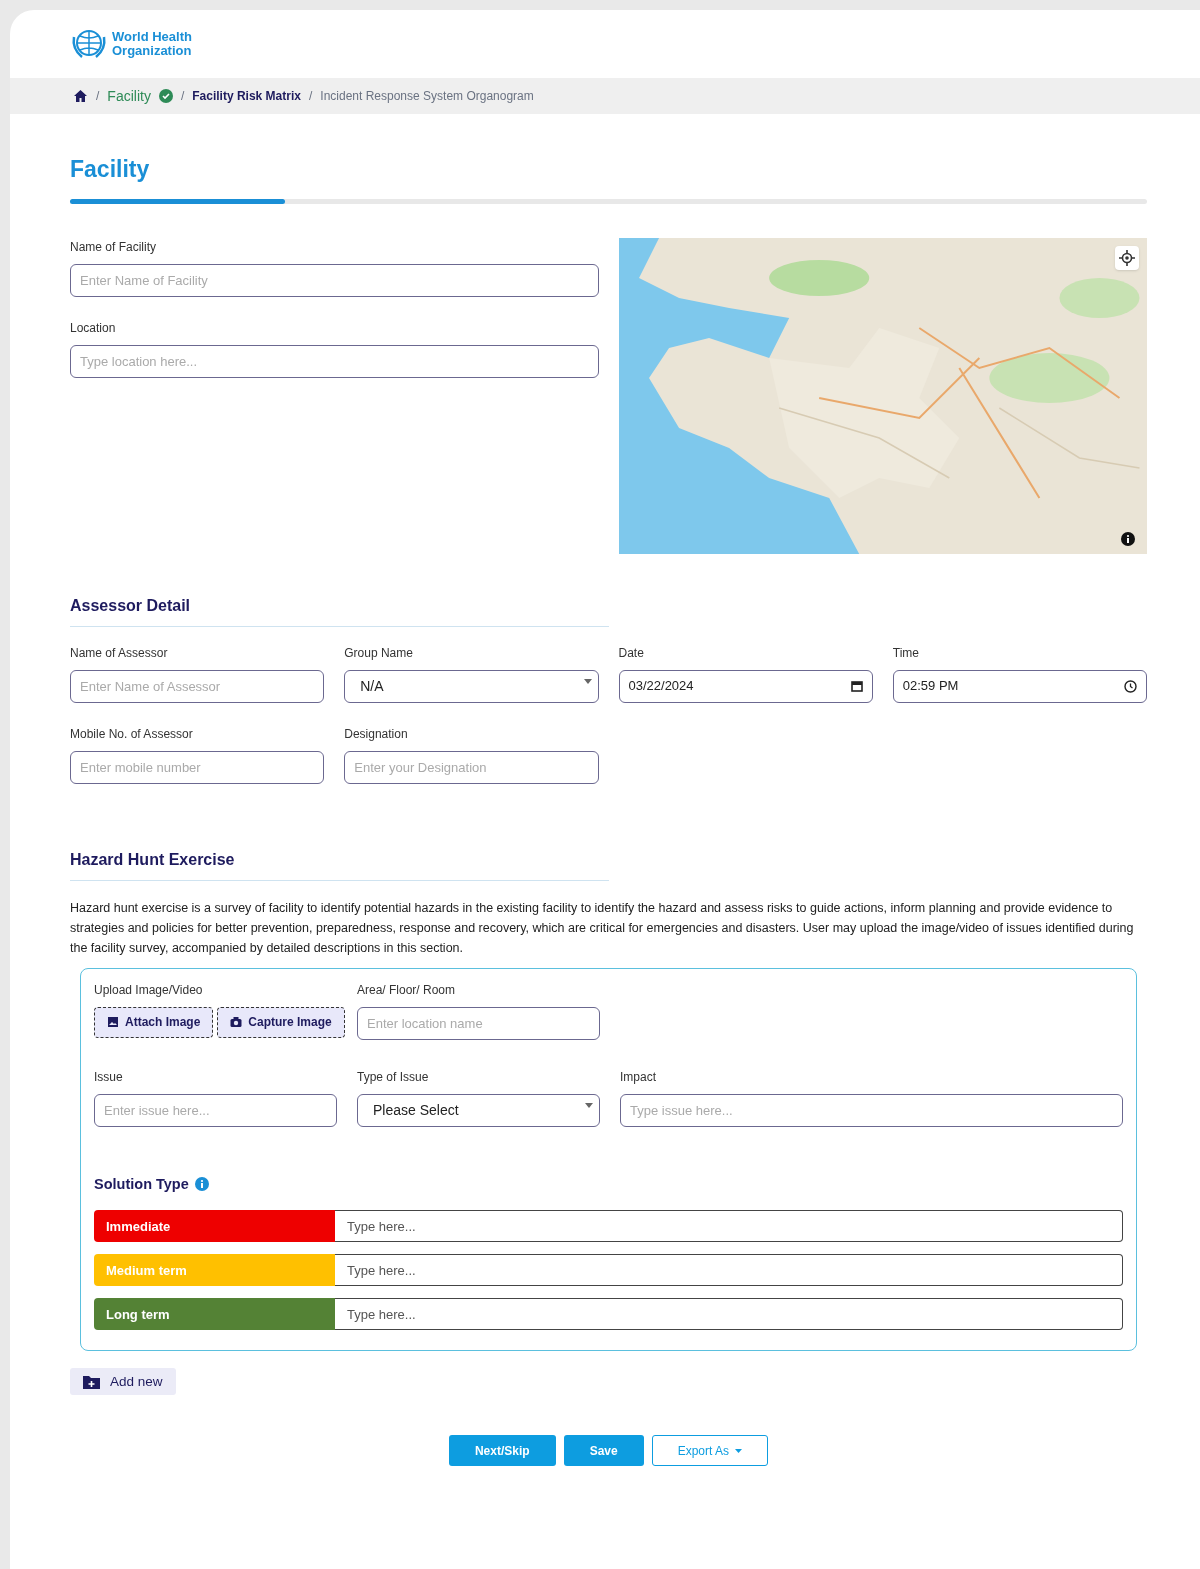  What do you see at coordinates (236, 1022) in the screenshot?
I see `camera-icon` at bounding box center [236, 1022].